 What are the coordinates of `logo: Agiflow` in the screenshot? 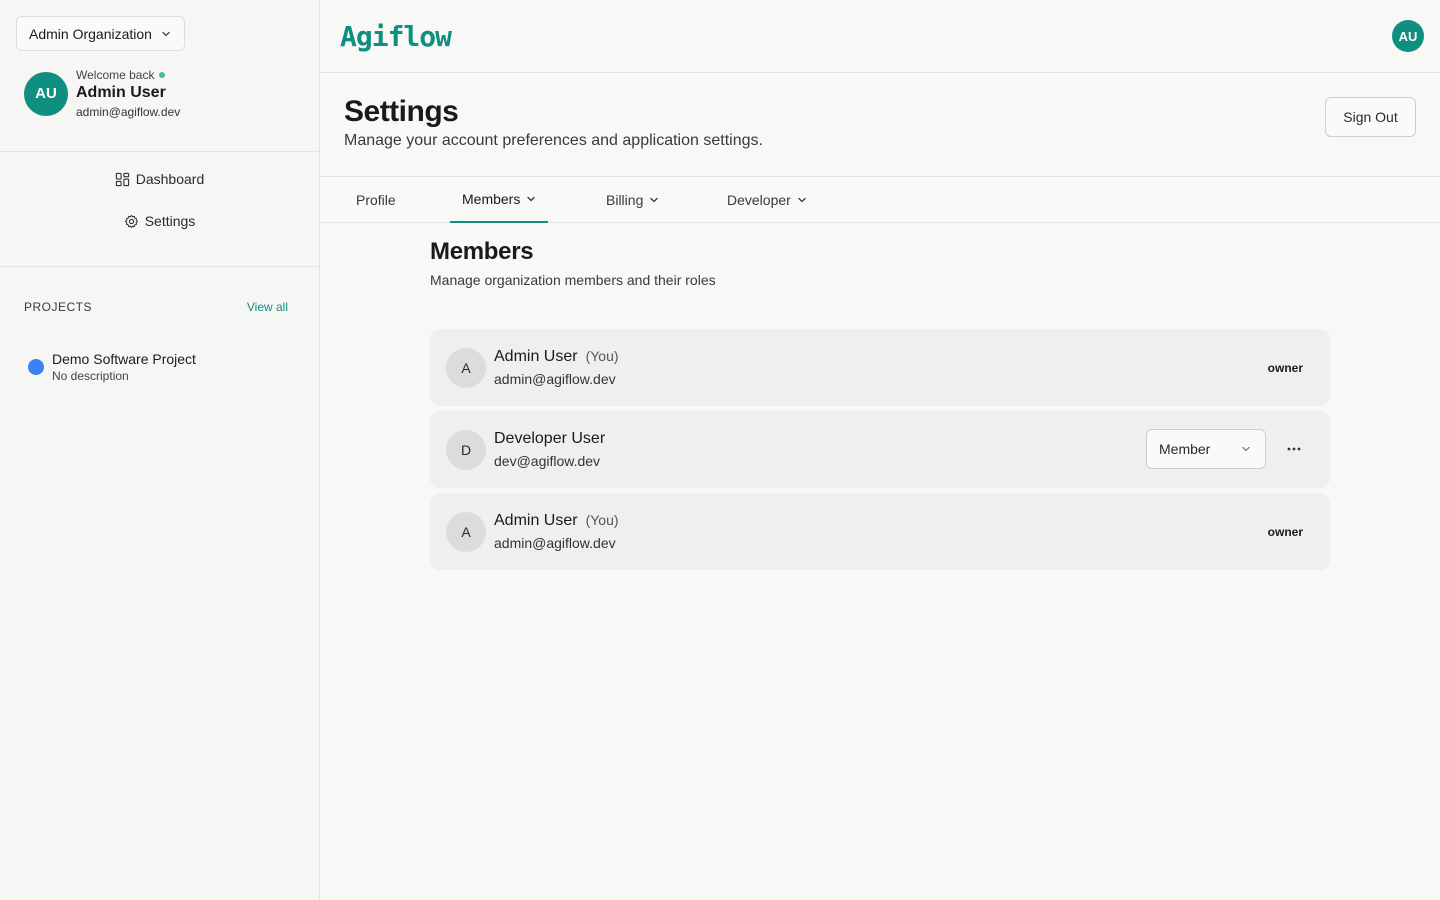 It's located at (396, 36).